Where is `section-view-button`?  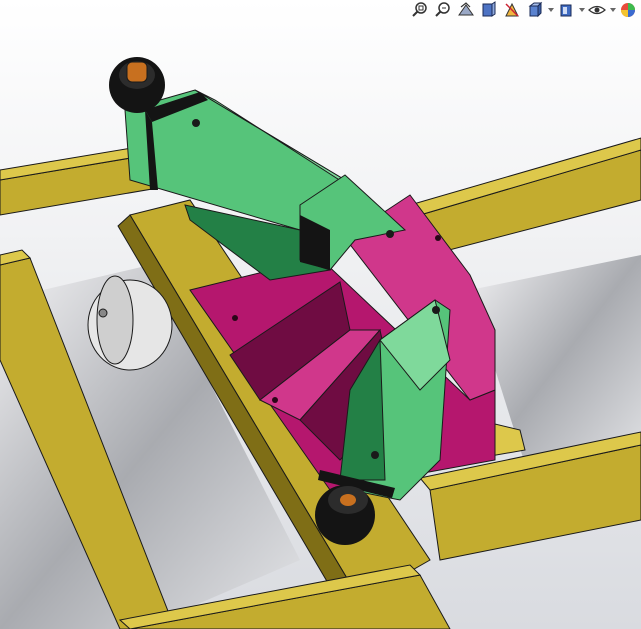 section-view-button is located at coordinates (489, 10).